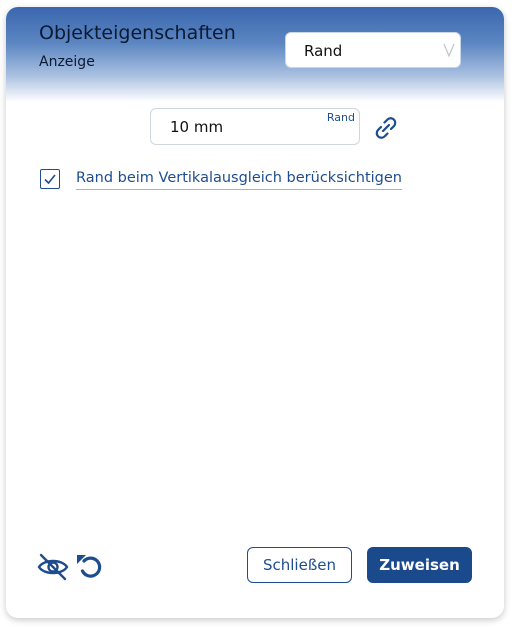 This screenshot has height=627, width=512. What do you see at coordinates (419, 565) in the screenshot?
I see `assign-button: Zuweisen` at bounding box center [419, 565].